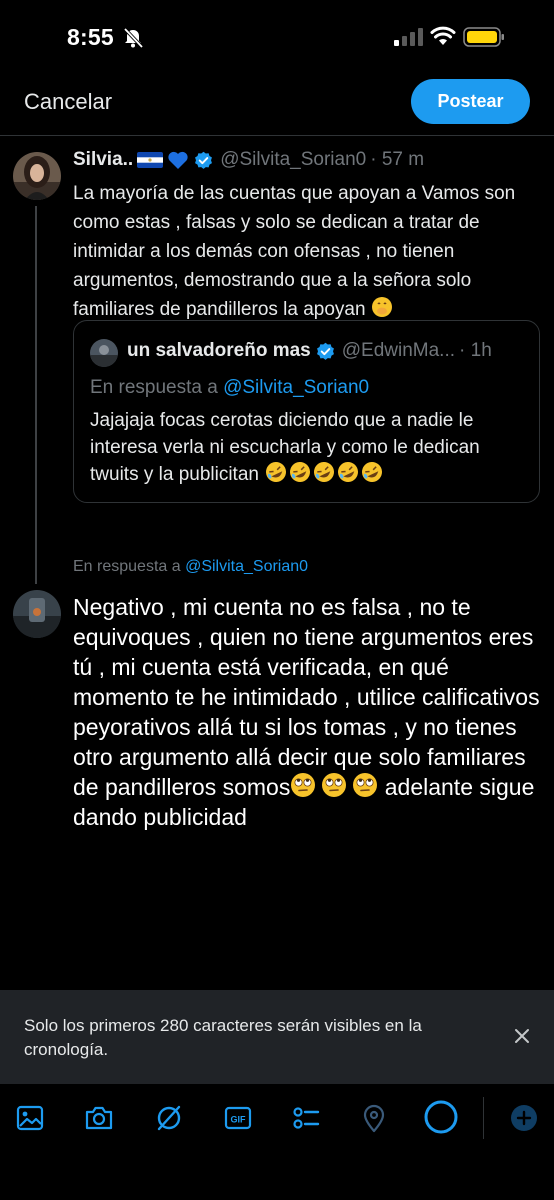 Image resolution: width=554 pixels, height=1200 pixels. I want to click on gif-icon: GIF, so click(238, 1118).